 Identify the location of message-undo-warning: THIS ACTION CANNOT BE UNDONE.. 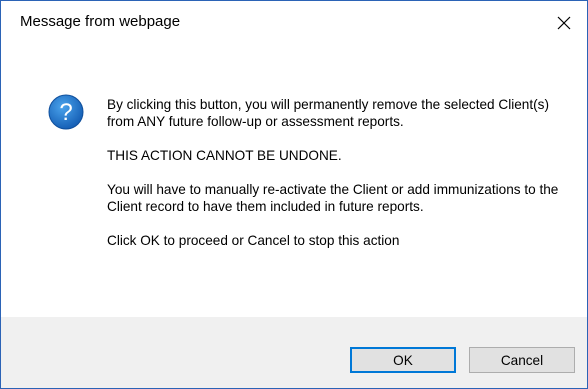
(224, 155).